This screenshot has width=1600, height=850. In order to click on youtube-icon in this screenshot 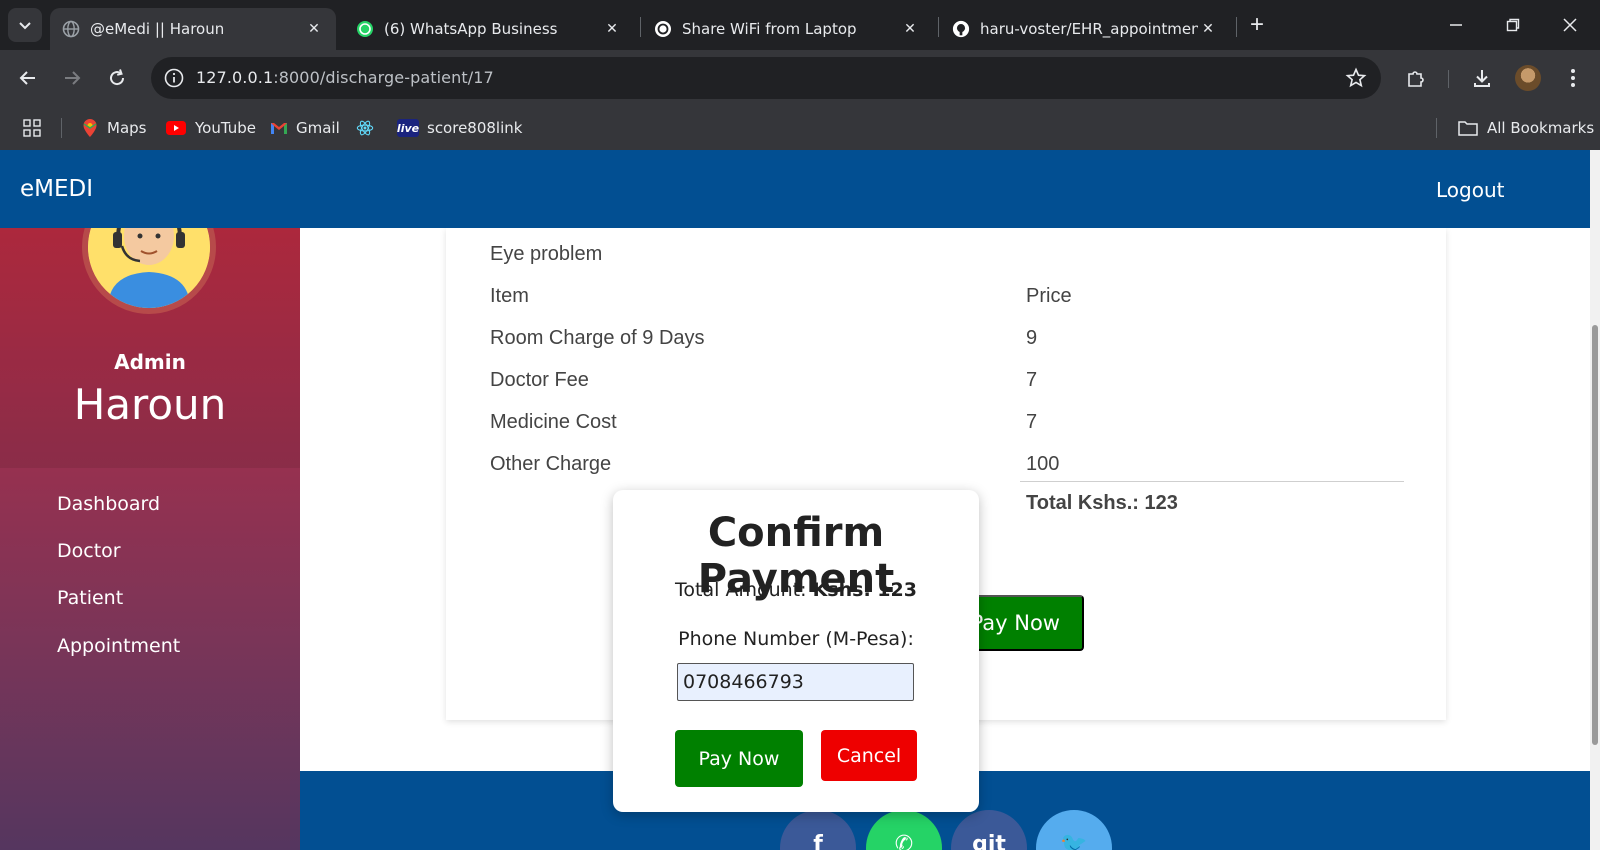, I will do `click(176, 128)`.